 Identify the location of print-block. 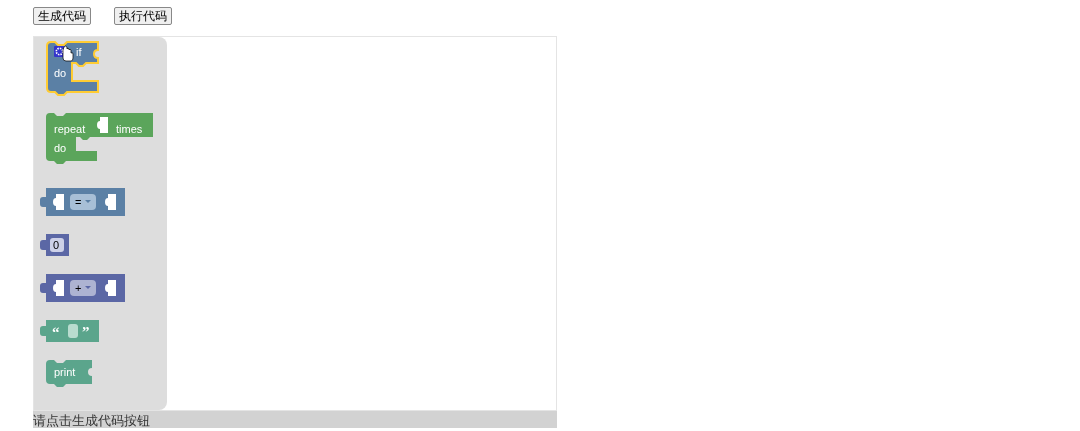
(69, 373).